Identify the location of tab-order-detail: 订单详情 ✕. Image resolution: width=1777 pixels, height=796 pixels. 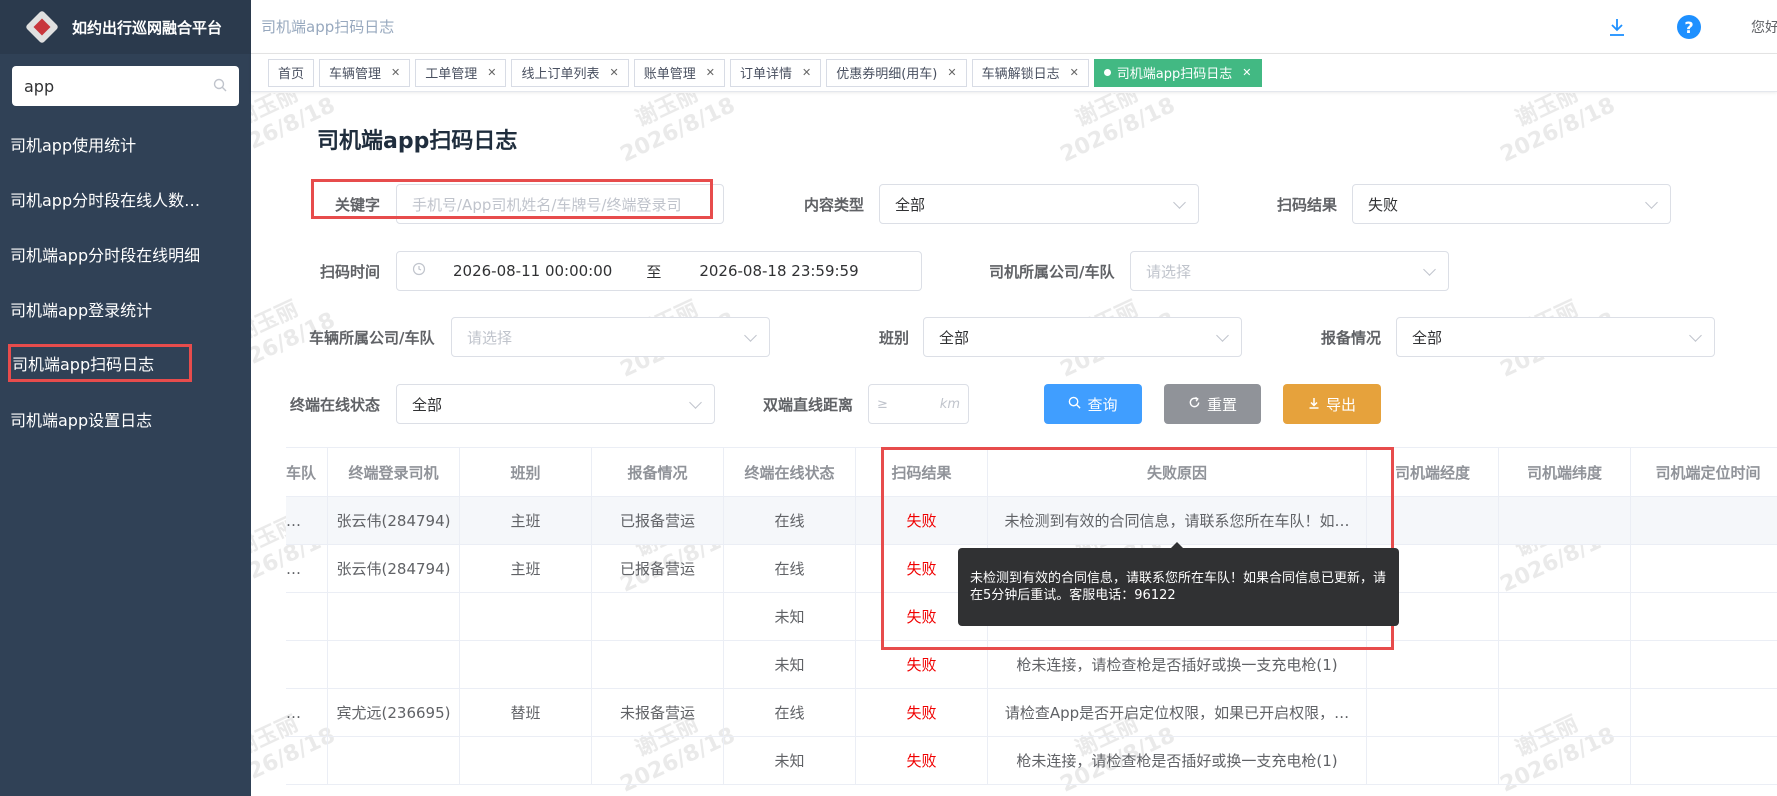
(775, 72).